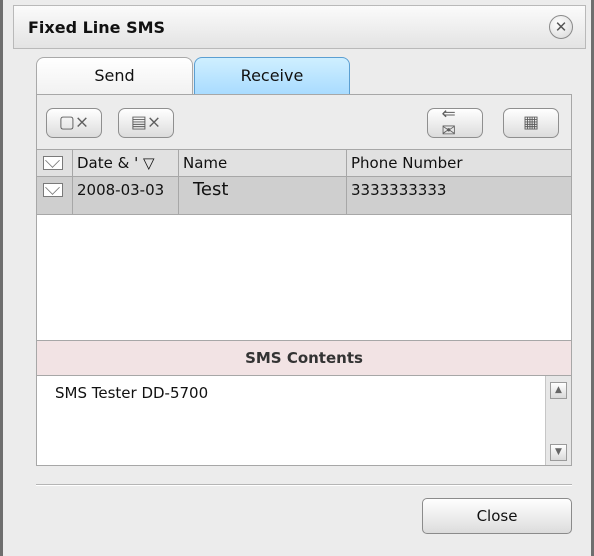 This screenshot has height=556, width=594. What do you see at coordinates (497, 516) in the screenshot?
I see `close-button: Close` at bounding box center [497, 516].